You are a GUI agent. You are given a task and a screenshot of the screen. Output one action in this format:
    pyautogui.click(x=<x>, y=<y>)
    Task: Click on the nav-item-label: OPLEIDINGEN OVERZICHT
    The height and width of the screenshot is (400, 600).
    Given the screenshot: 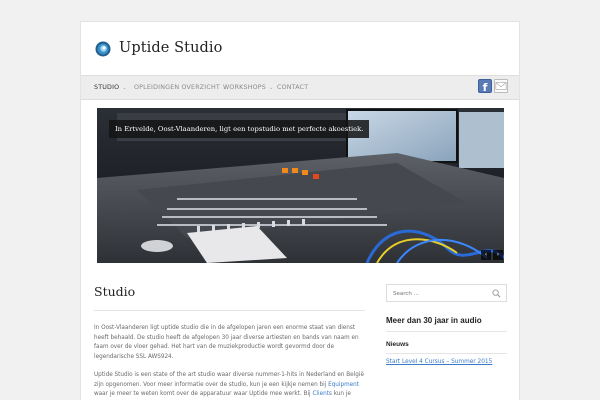 What is the action you would take?
    pyautogui.click(x=177, y=87)
    